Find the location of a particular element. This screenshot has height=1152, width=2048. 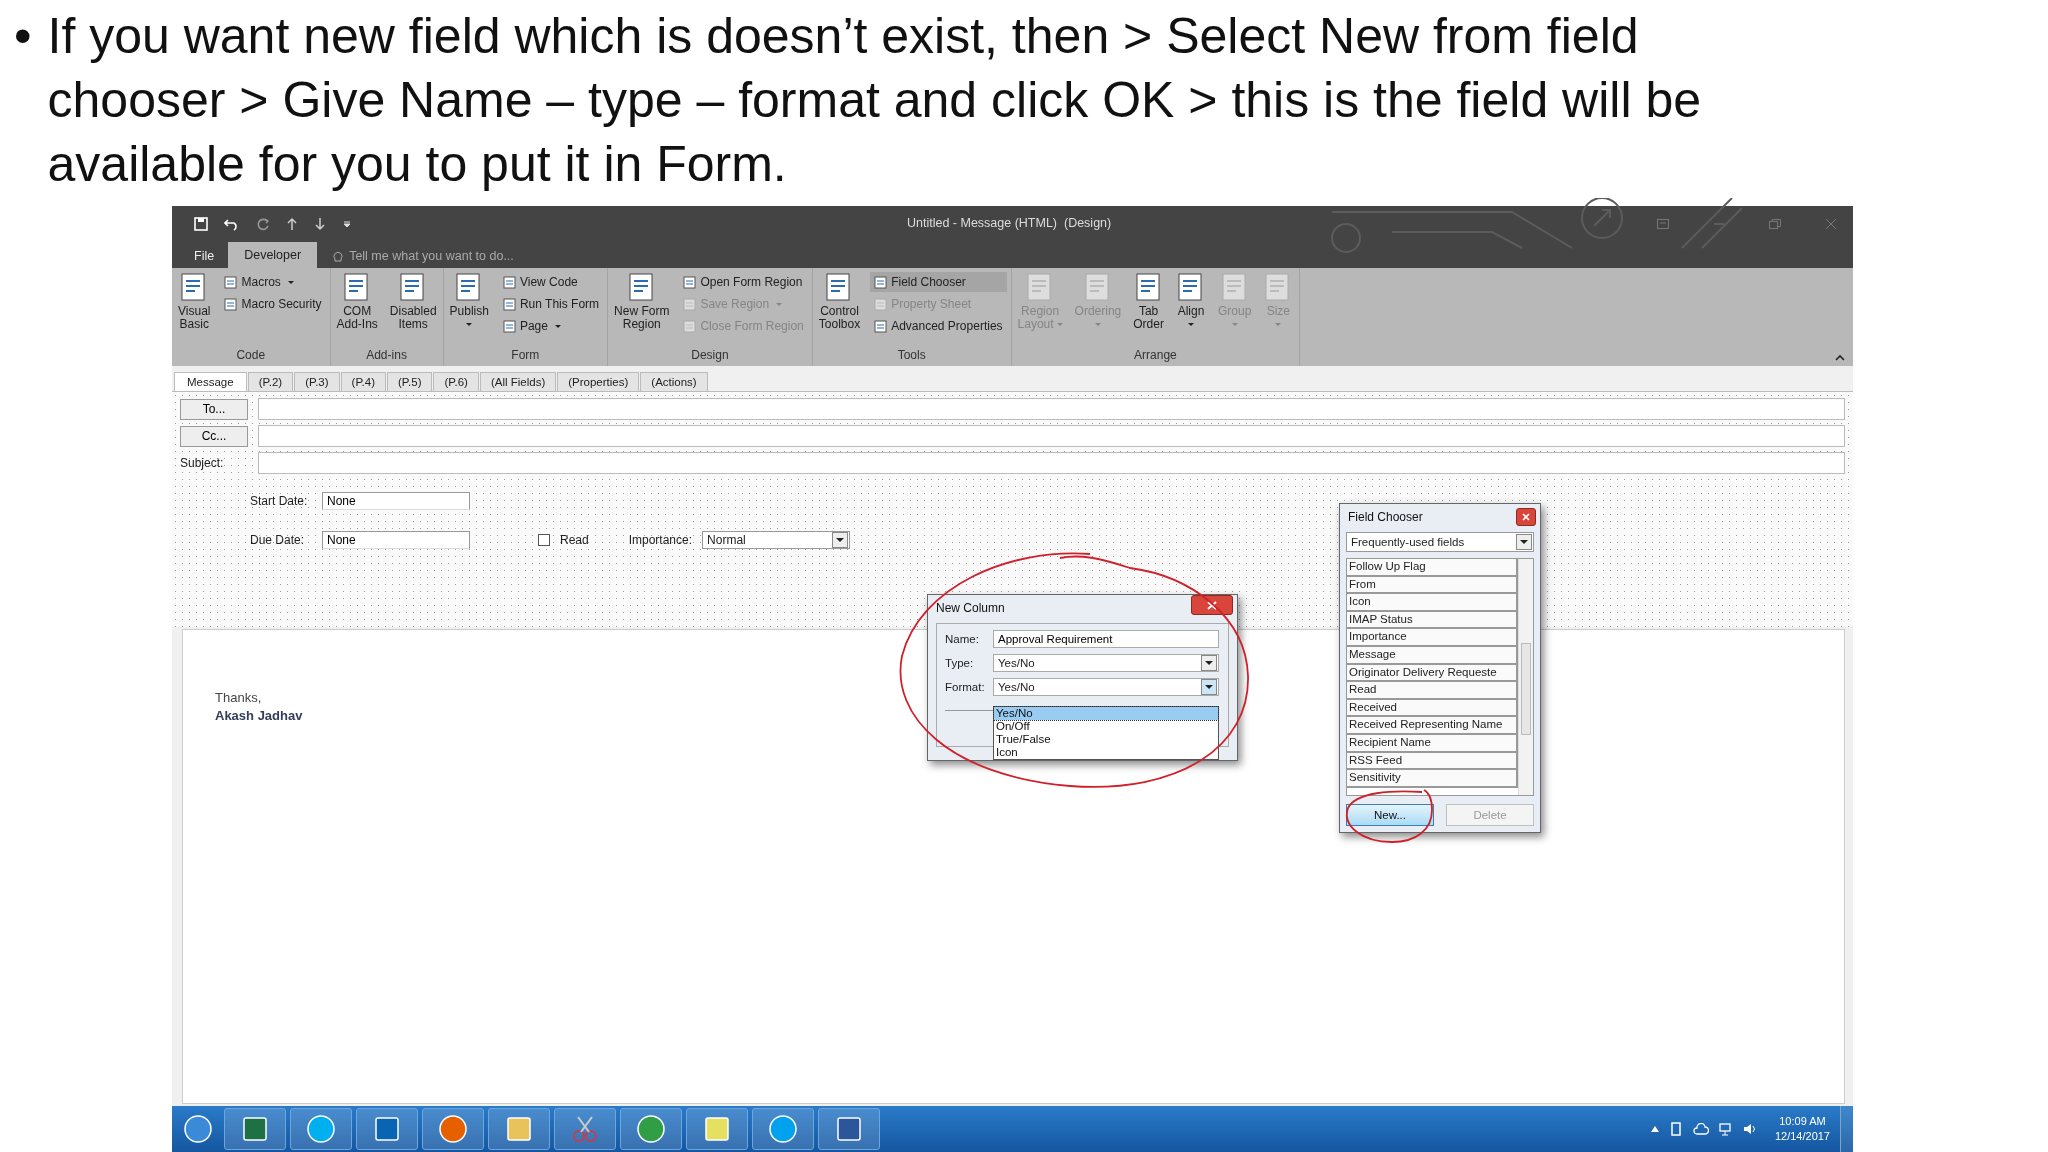

group-label: Form is located at coordinates (525, 355).